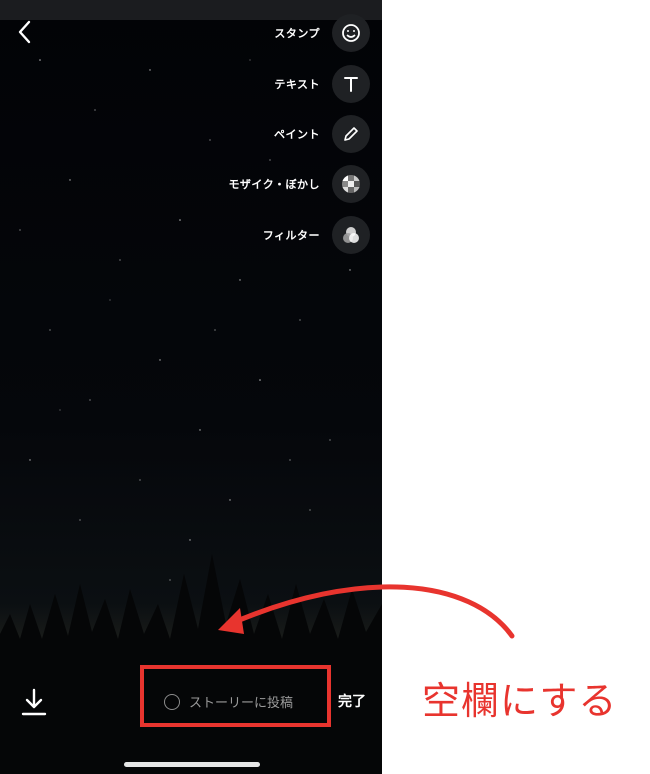  Describe the element at coordinates (351, 235) in the screenshot. I see `filter-icon` at that location.